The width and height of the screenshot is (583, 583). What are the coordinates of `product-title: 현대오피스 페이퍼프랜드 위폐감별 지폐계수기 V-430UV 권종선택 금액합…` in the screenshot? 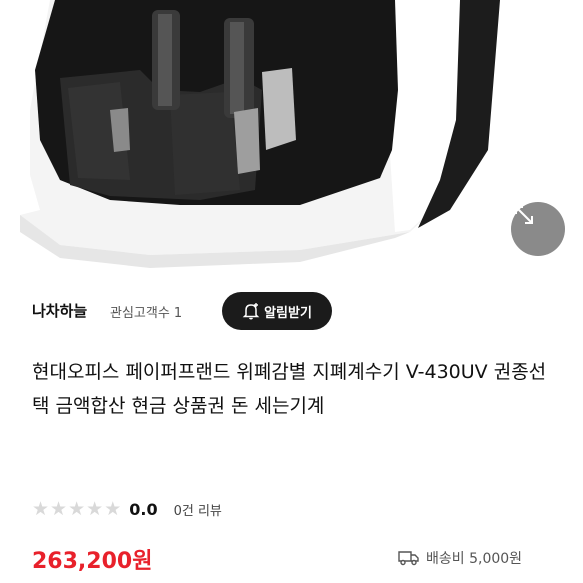 It's located at (289, 389).